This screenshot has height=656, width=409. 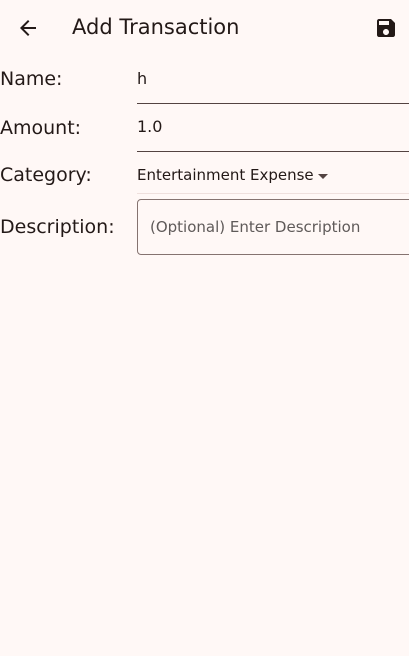 What do you see at coordinates (255, 227) in the screenshot?
I see `description-placeholder: (Optional) Enter Description` at bounding box center [255, 227].